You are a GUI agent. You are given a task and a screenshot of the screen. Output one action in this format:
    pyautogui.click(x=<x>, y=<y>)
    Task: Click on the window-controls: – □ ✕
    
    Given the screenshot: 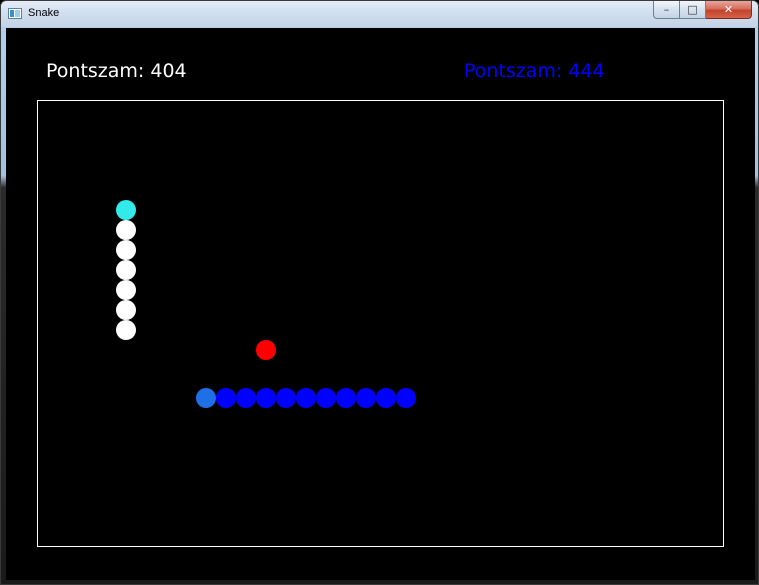 What is the action you would take?
    pyautogui.click(x=702, y=11)
    